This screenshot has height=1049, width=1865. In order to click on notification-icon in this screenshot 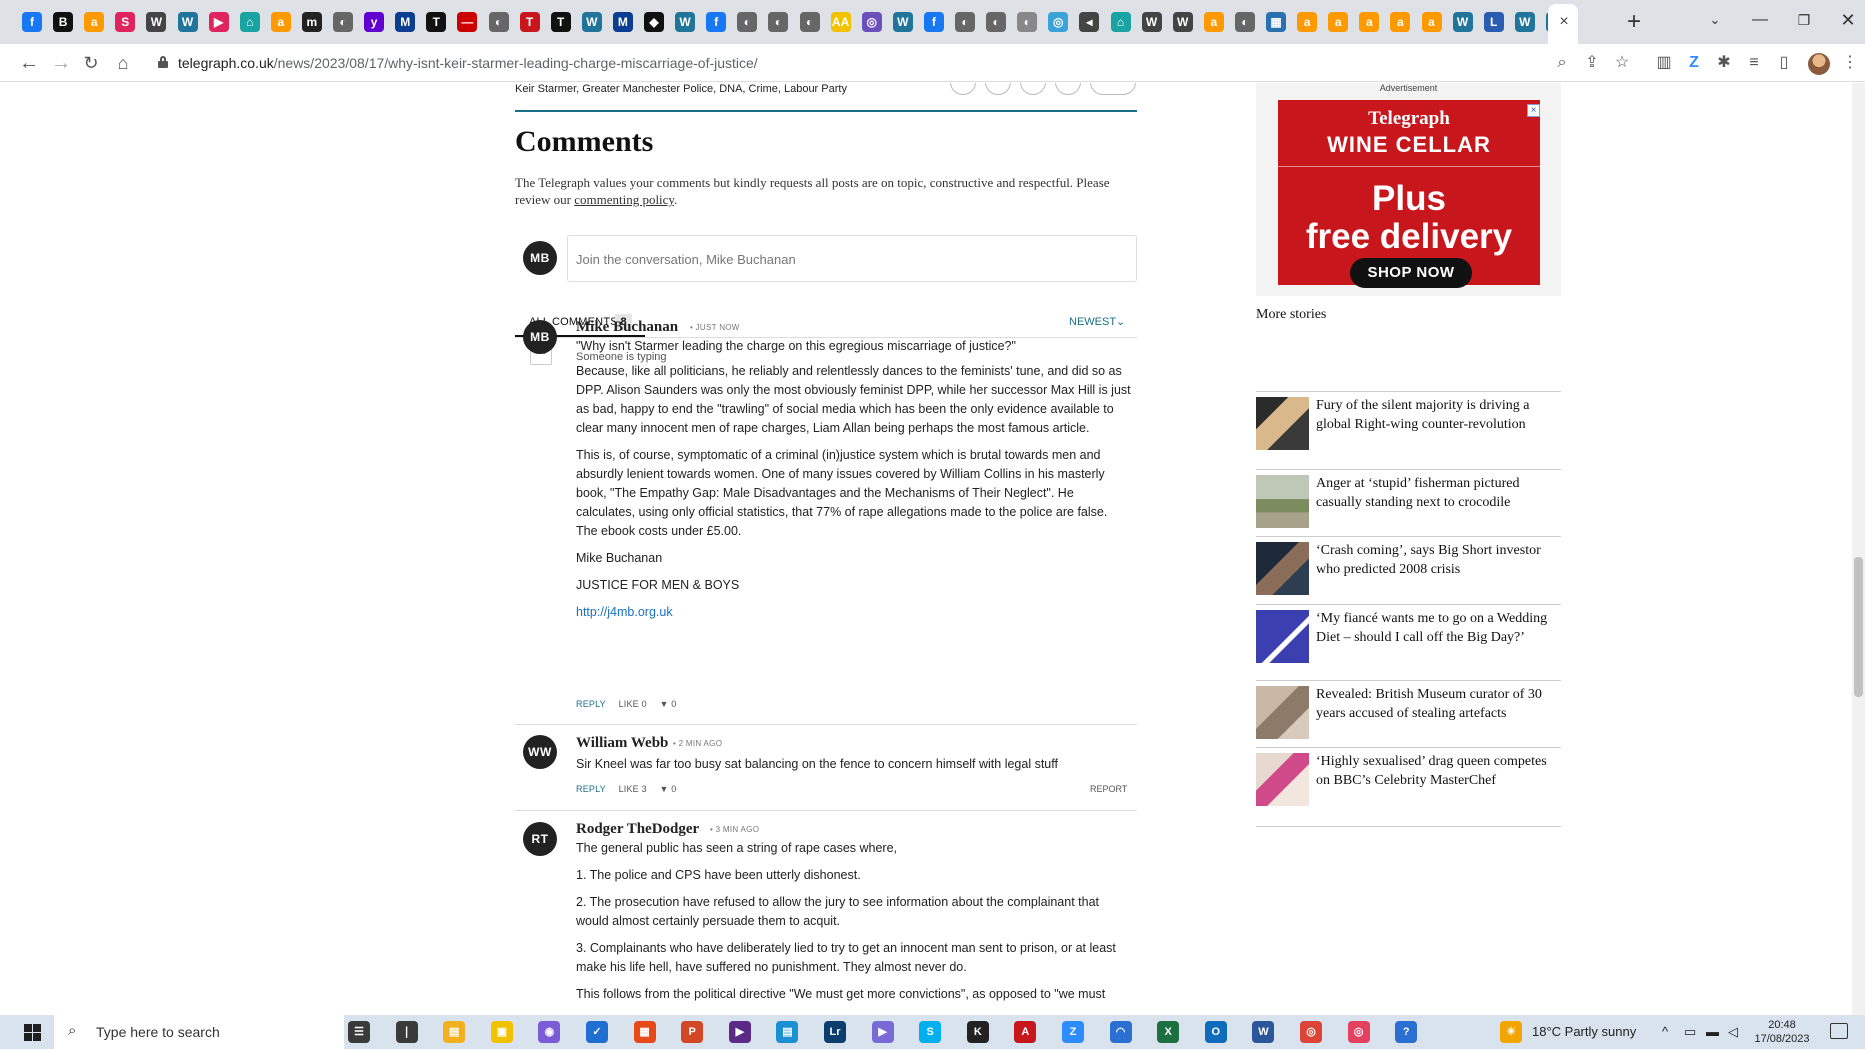, I will do `click(1839, 1031)`.